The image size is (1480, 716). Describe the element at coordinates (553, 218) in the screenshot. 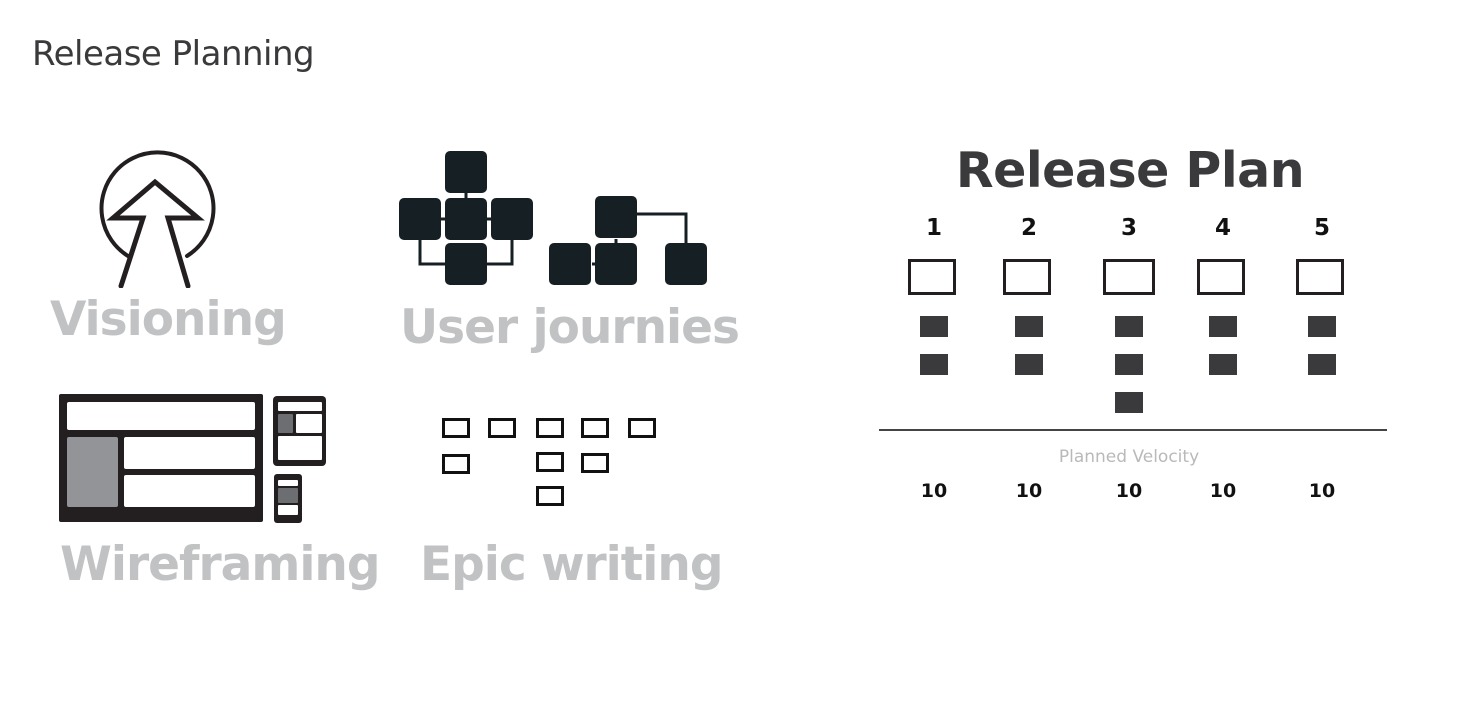

I see `user-journey-flow-icon` at that location.